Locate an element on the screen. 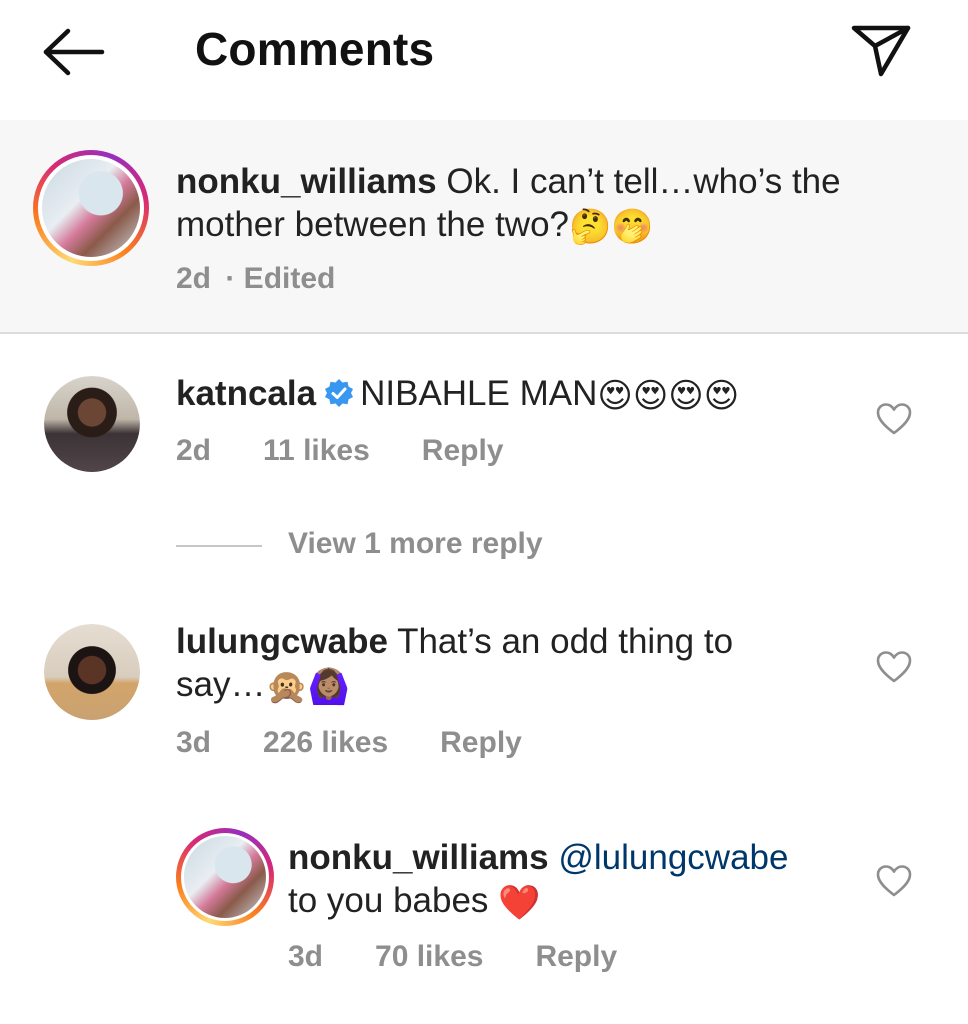  comment-emojis: ❤️ is located at coordinates (519, 903).